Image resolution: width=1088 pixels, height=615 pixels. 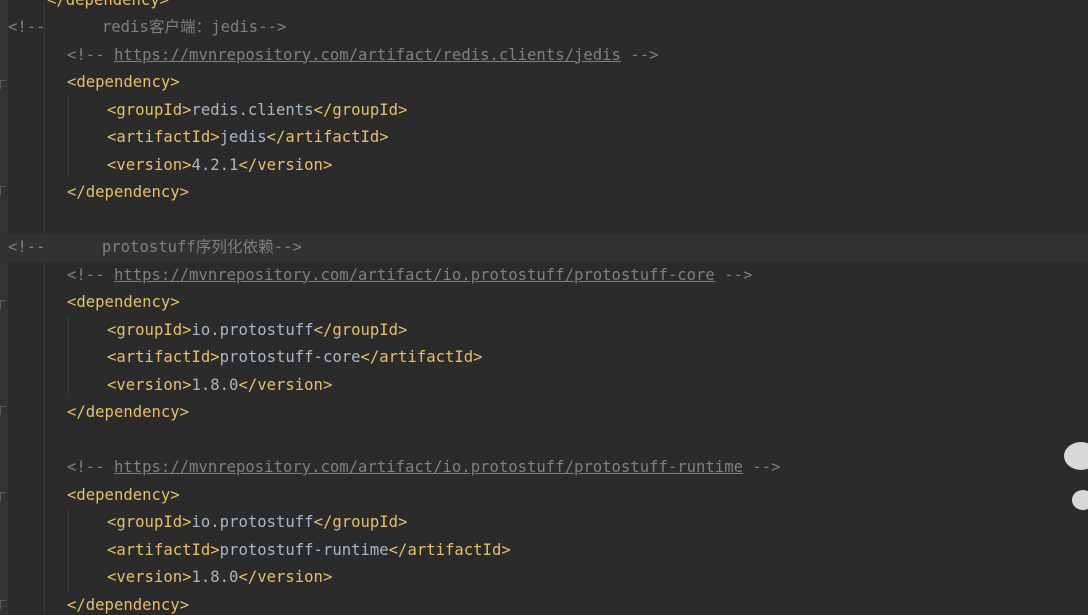 I want to click on overlay-blob, so click(x=1080, y=500).